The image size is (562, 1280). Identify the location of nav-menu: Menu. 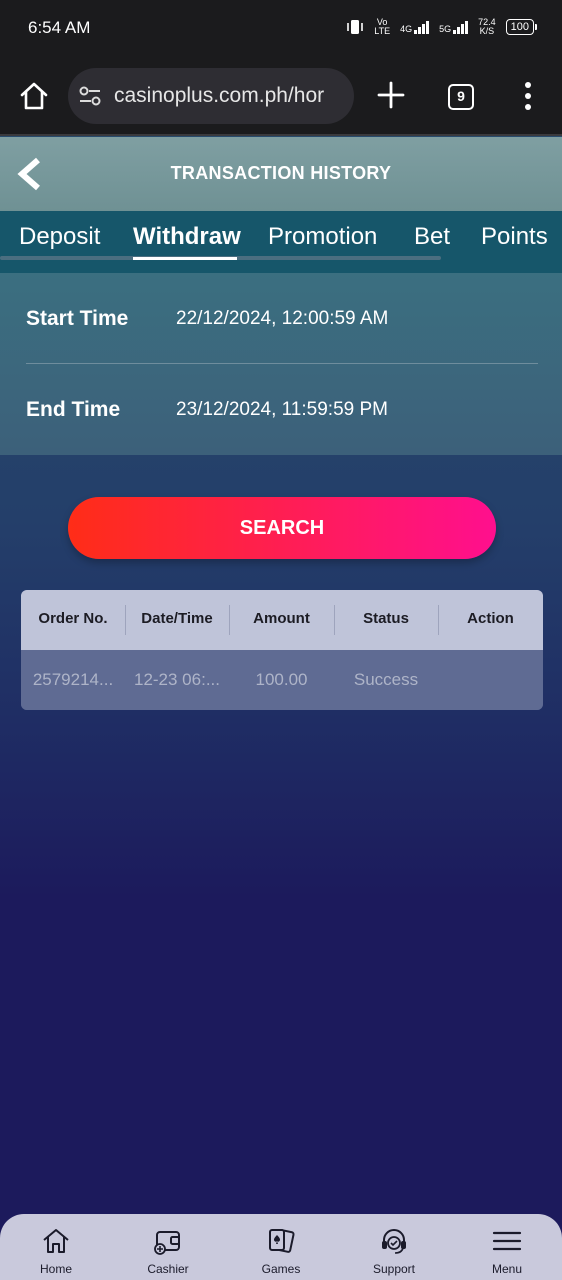
(507, 1251).